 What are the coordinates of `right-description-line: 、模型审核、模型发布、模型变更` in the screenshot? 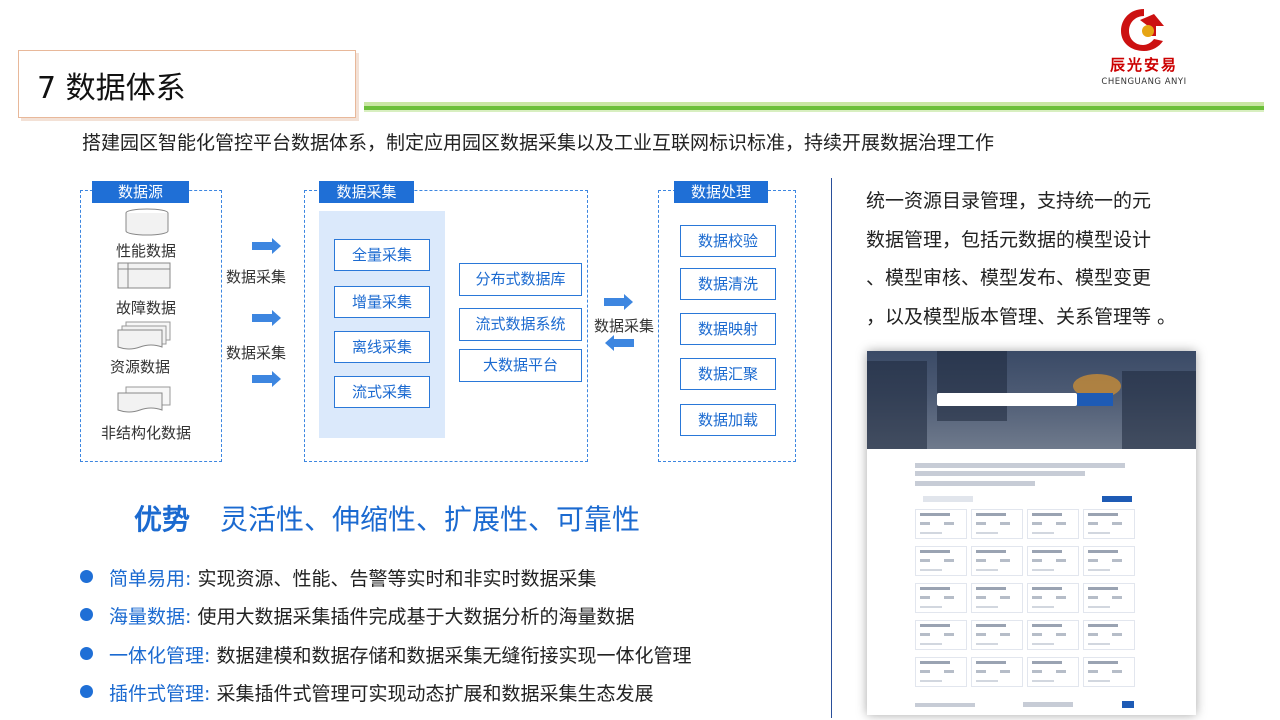 It's located at (1009, 278).